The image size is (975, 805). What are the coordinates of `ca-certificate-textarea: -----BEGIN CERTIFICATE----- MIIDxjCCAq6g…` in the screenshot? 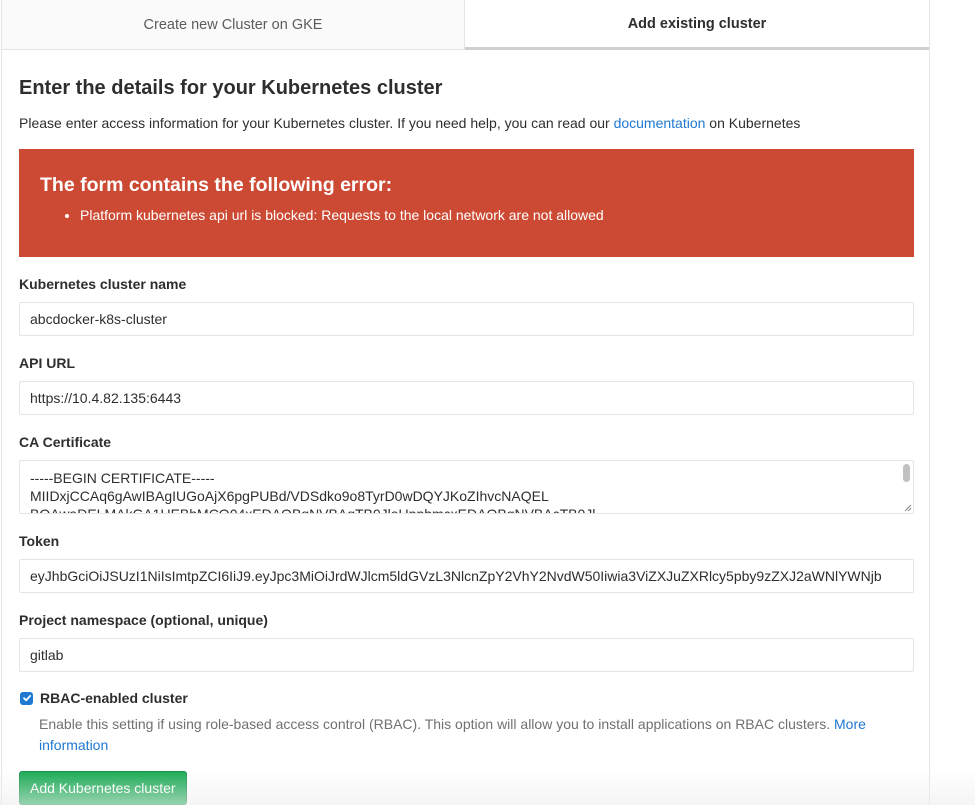 It's located at (466, 487).